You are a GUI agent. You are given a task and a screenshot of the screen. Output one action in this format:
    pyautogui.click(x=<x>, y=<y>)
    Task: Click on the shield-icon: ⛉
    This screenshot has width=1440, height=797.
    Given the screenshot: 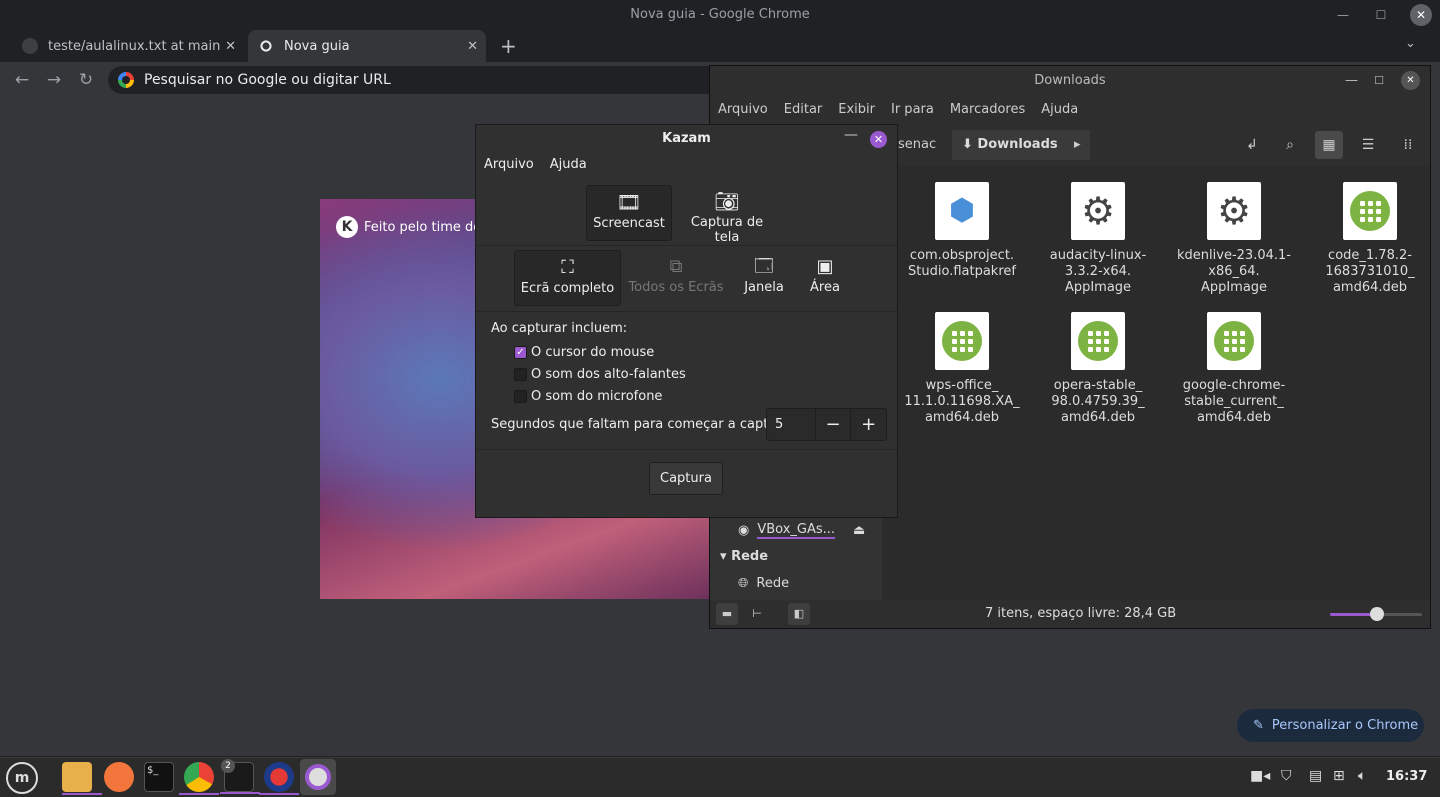 What is the action you would take?
    pyautogui.click(x=1286, y=776)
    